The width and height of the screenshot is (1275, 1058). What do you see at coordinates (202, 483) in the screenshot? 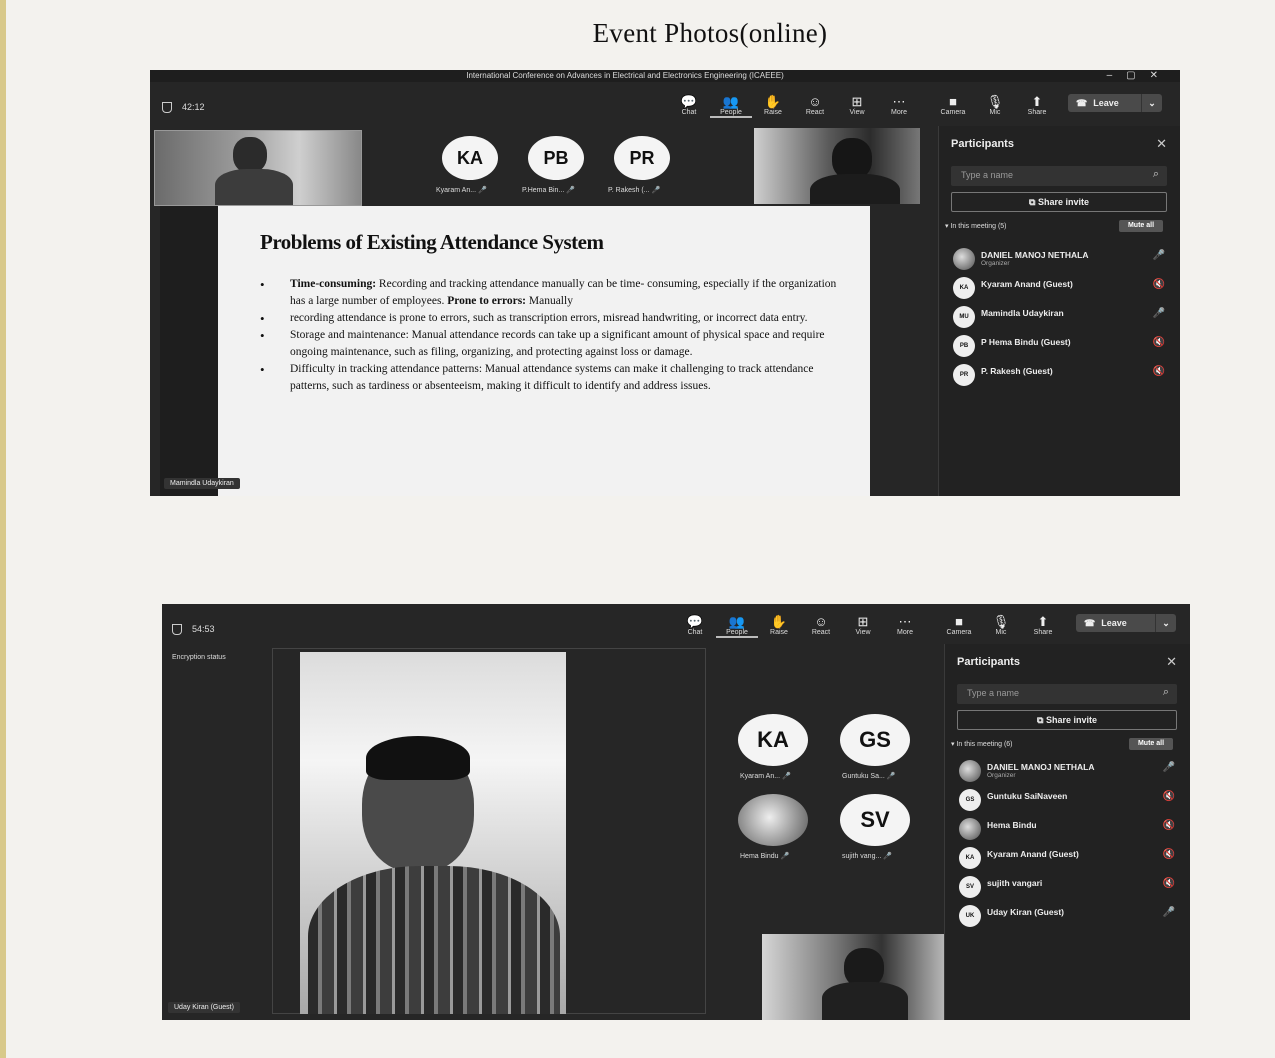
I see `presenter-name-tag: Mamindla Udaykiran` at bounding box center [202, 483].